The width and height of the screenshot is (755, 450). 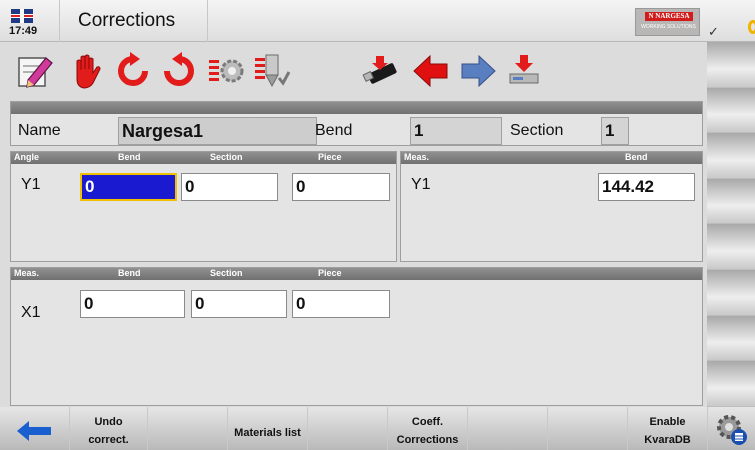 I want to click on page-title: Corrections, so click(x=127, y=20).